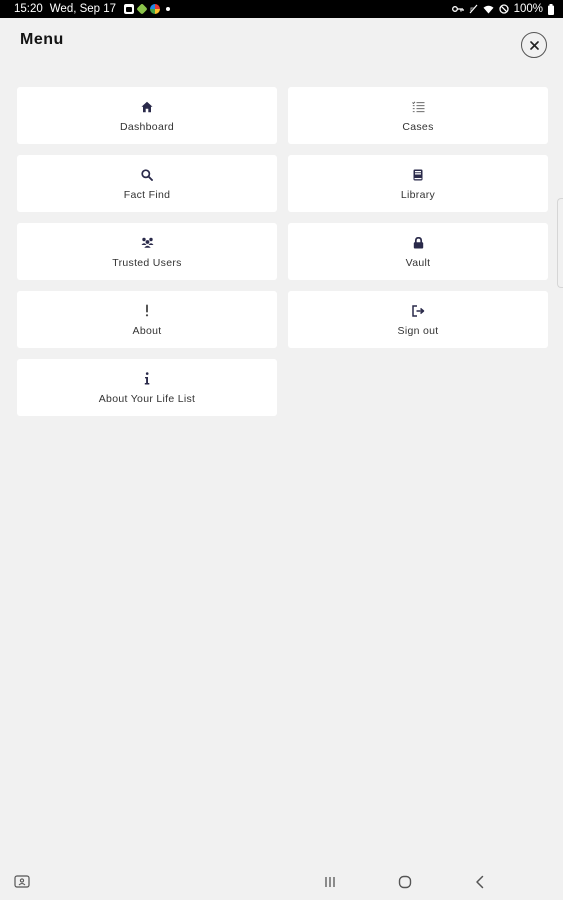  I want to click on key-icon, so click(457, 9).